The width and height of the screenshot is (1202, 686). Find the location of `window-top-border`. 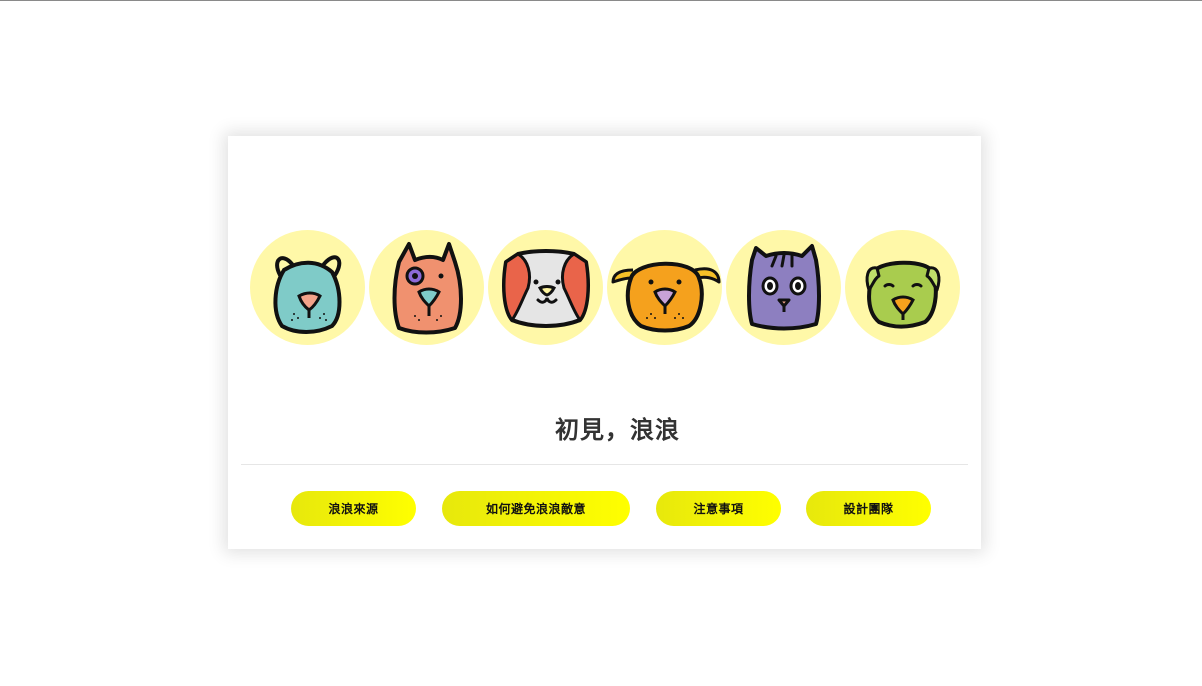

window-top-border is located at coordinates (601, 0).